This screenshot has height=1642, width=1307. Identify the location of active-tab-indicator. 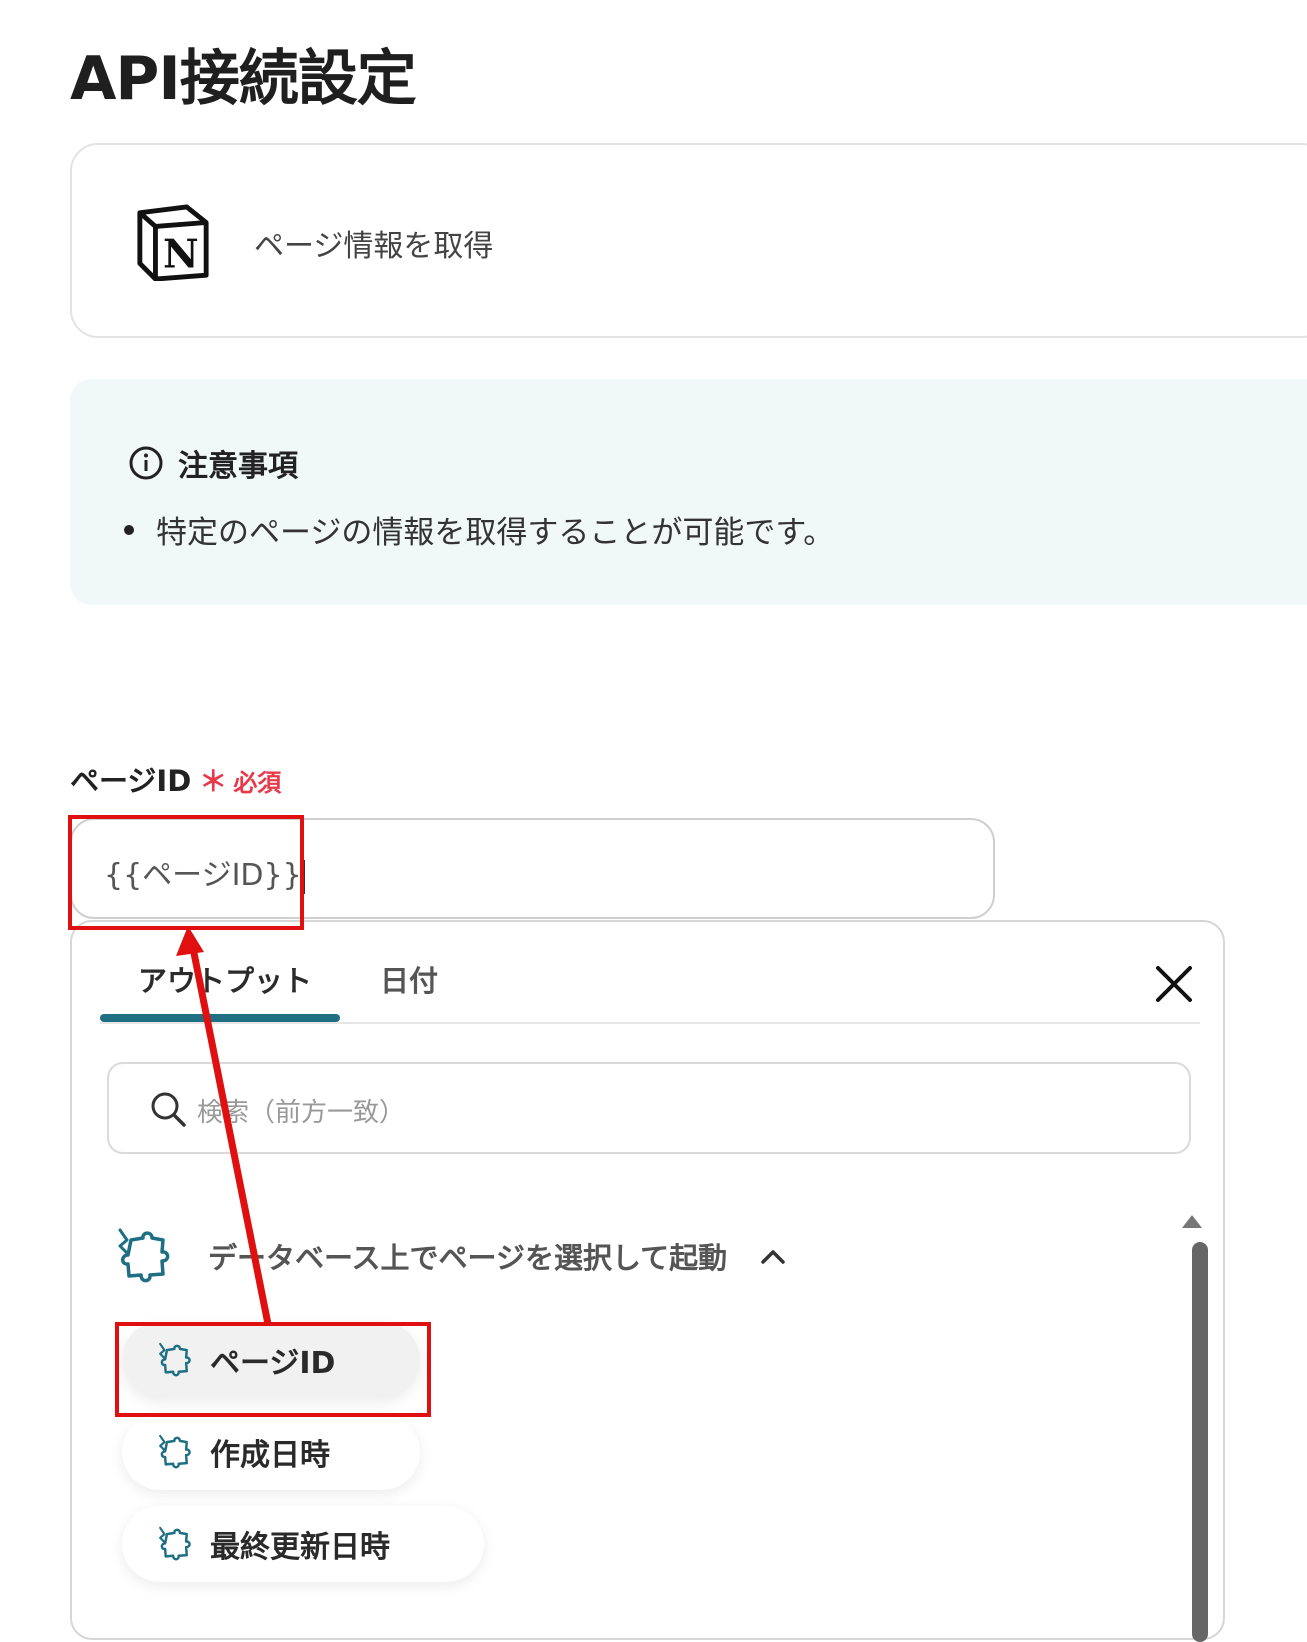
(220, 1018).